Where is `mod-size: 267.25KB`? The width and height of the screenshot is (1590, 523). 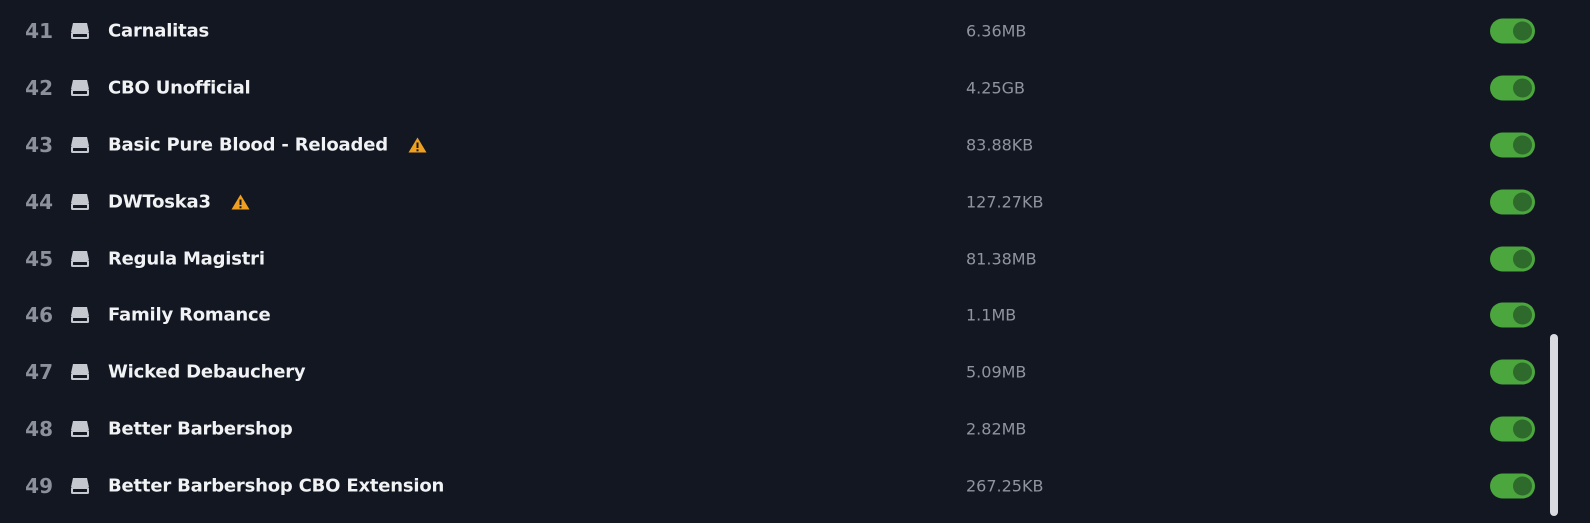
mod-size: 267.25KB is located at coordinates (1005, 485).